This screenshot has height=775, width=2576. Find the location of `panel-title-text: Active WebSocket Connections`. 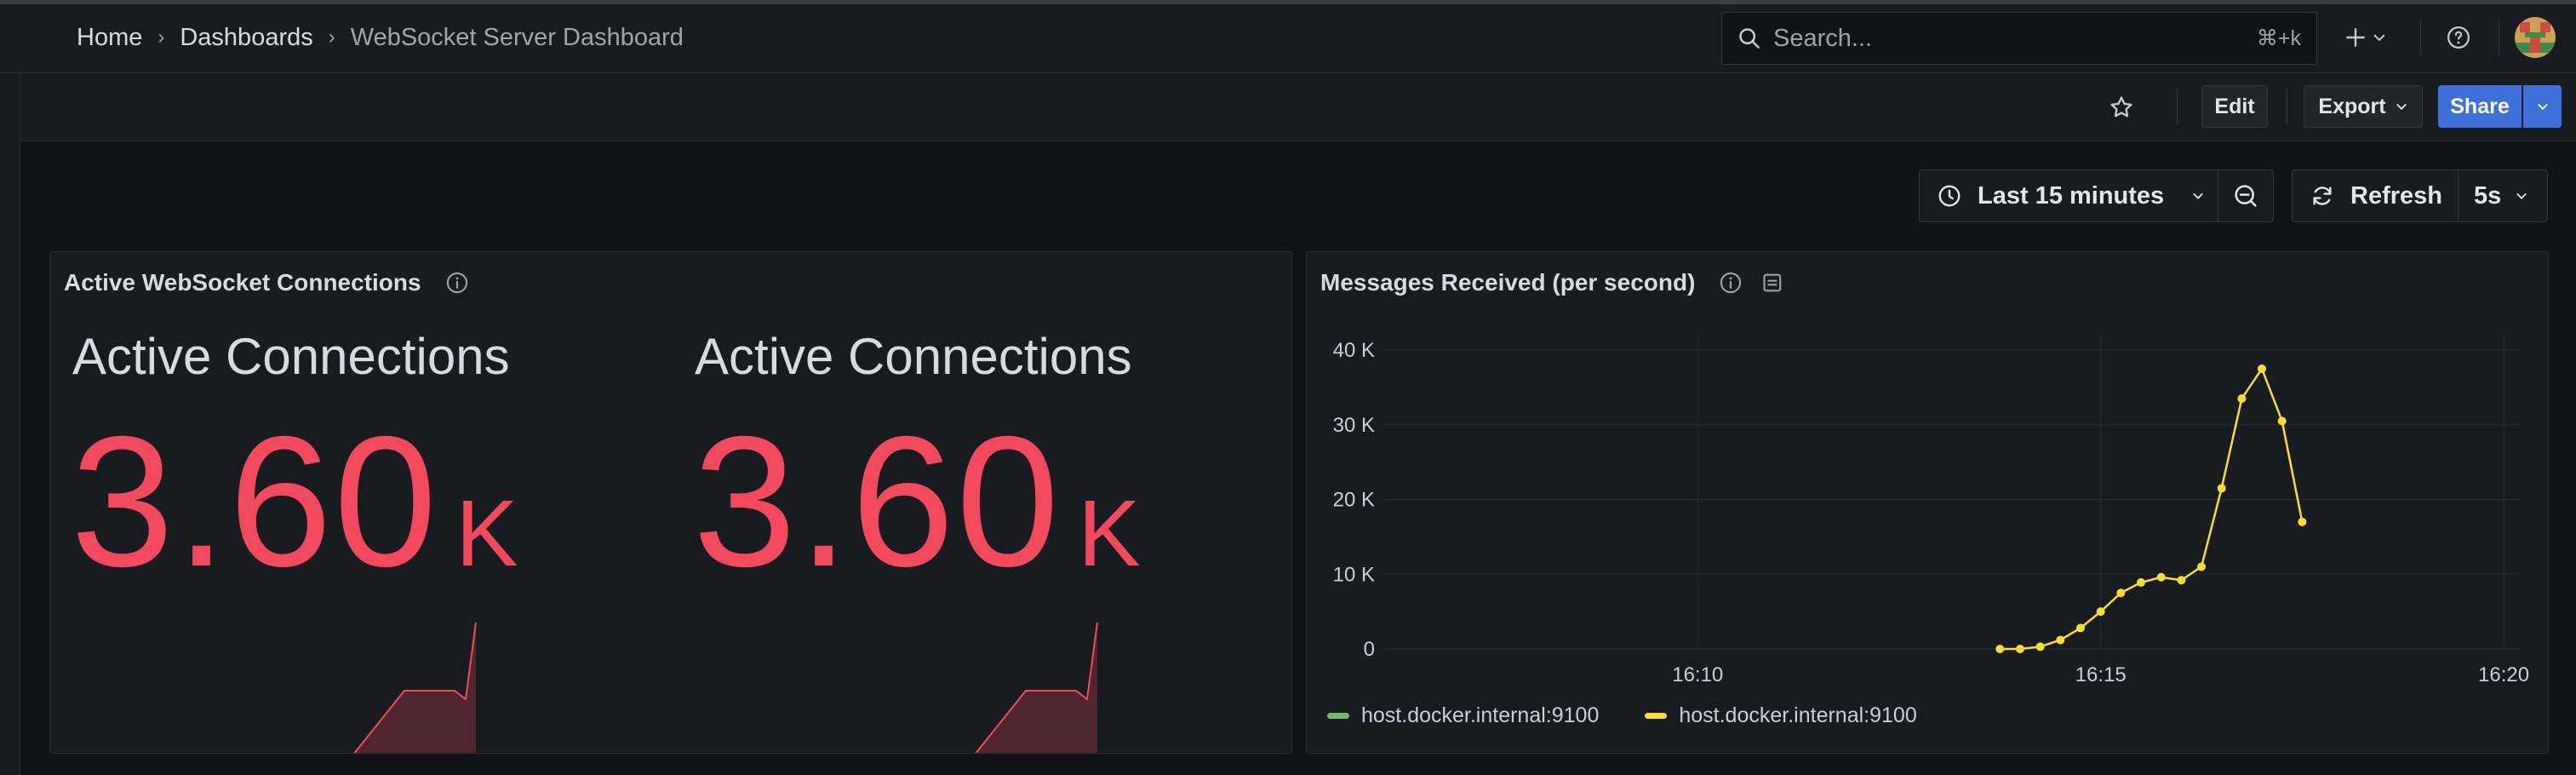

panel-title-text: Active WebSocket Connections is located at coordinates (242, 282).